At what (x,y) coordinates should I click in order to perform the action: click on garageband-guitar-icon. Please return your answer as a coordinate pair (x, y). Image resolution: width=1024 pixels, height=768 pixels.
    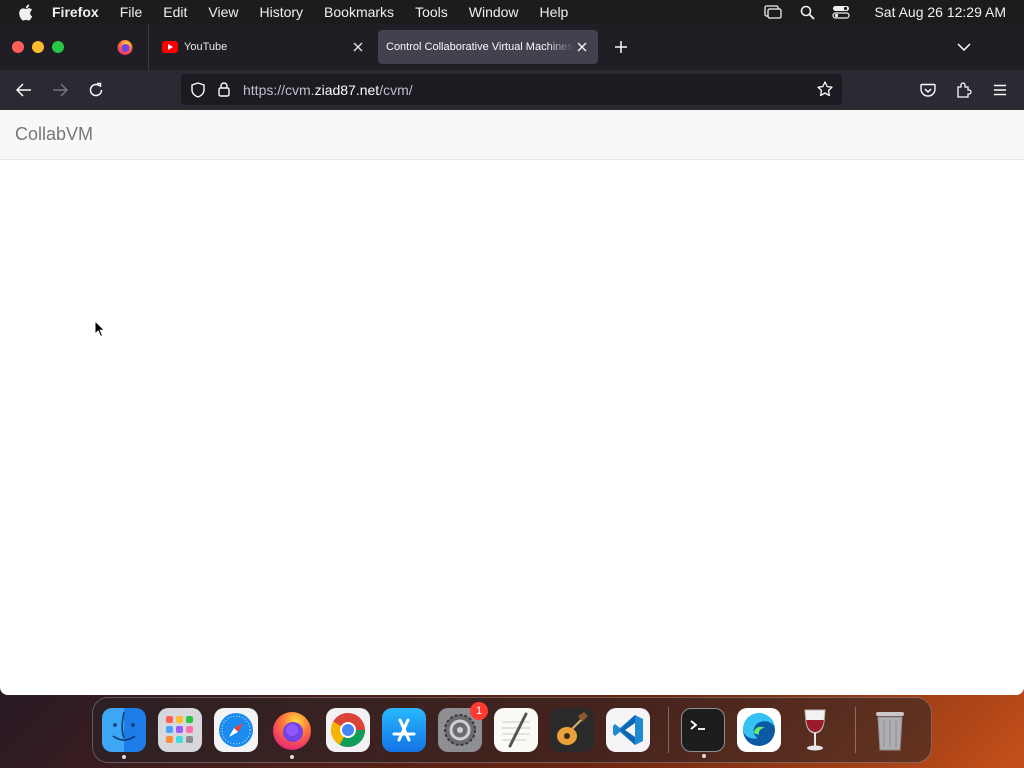
    Looking at the image, I should click on (572, 728).